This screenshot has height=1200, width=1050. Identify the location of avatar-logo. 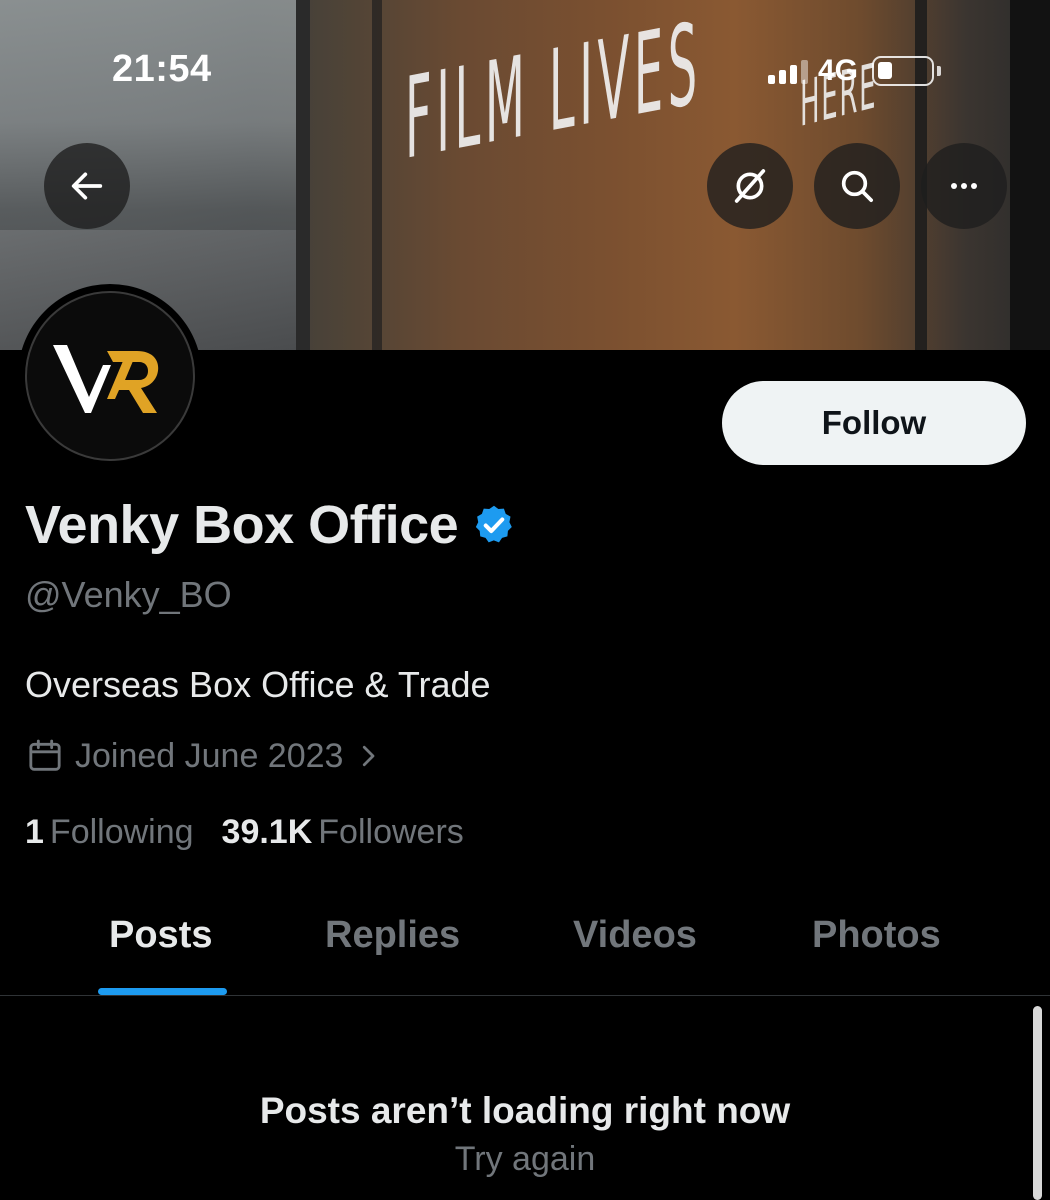
(110, 376).